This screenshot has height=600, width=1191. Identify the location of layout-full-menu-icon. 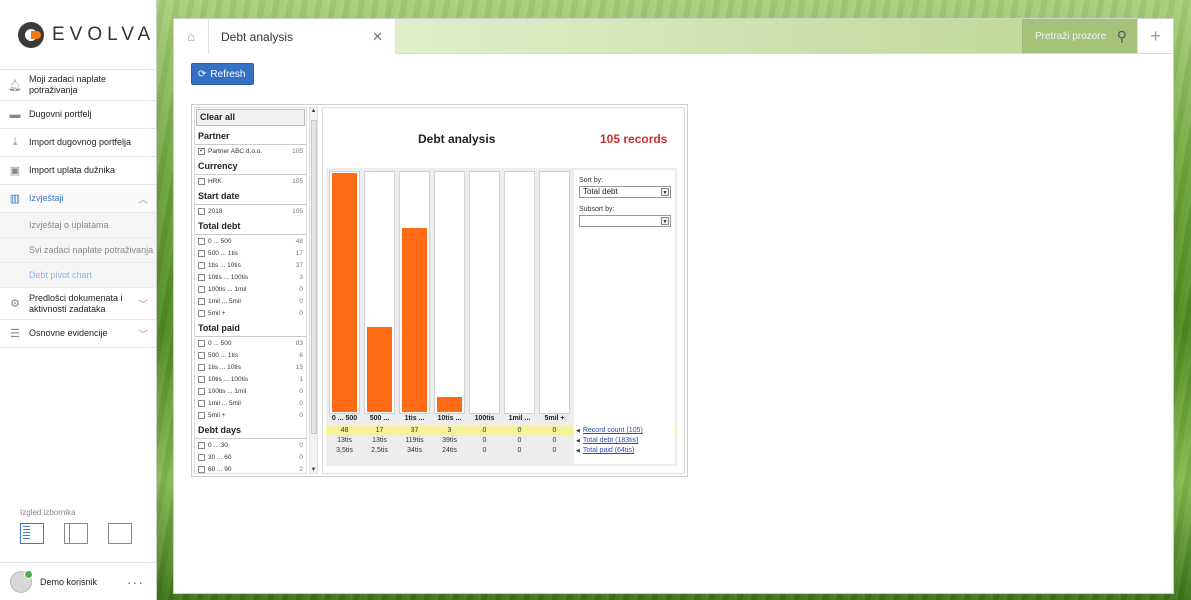
(32, 533).